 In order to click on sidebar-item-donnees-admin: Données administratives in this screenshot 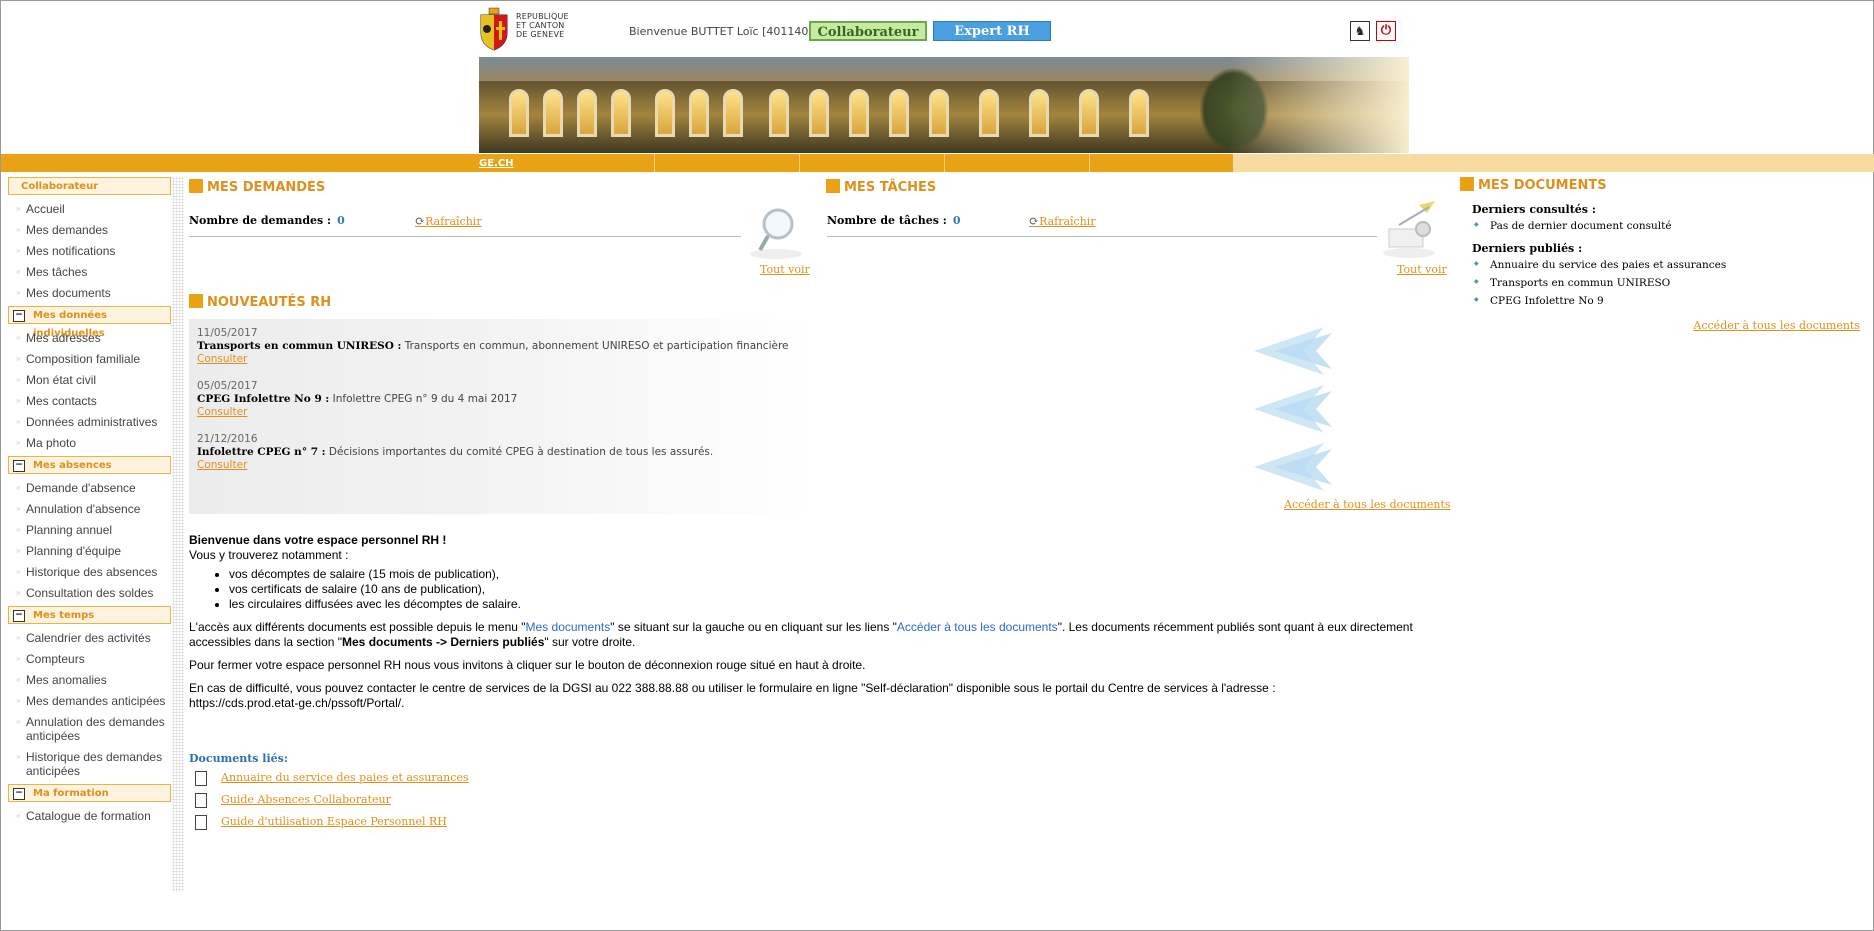, I will do `click(89, 422)`.